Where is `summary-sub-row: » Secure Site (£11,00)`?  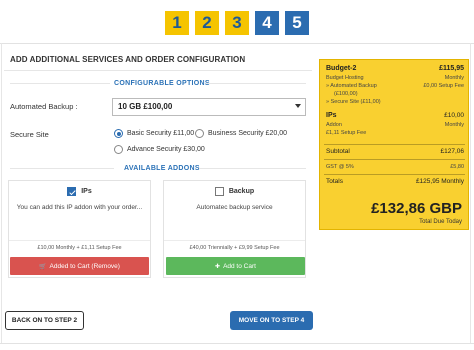
summary-sub-row: » Secure Site (£11,00) is located at coordinates (395, 102).